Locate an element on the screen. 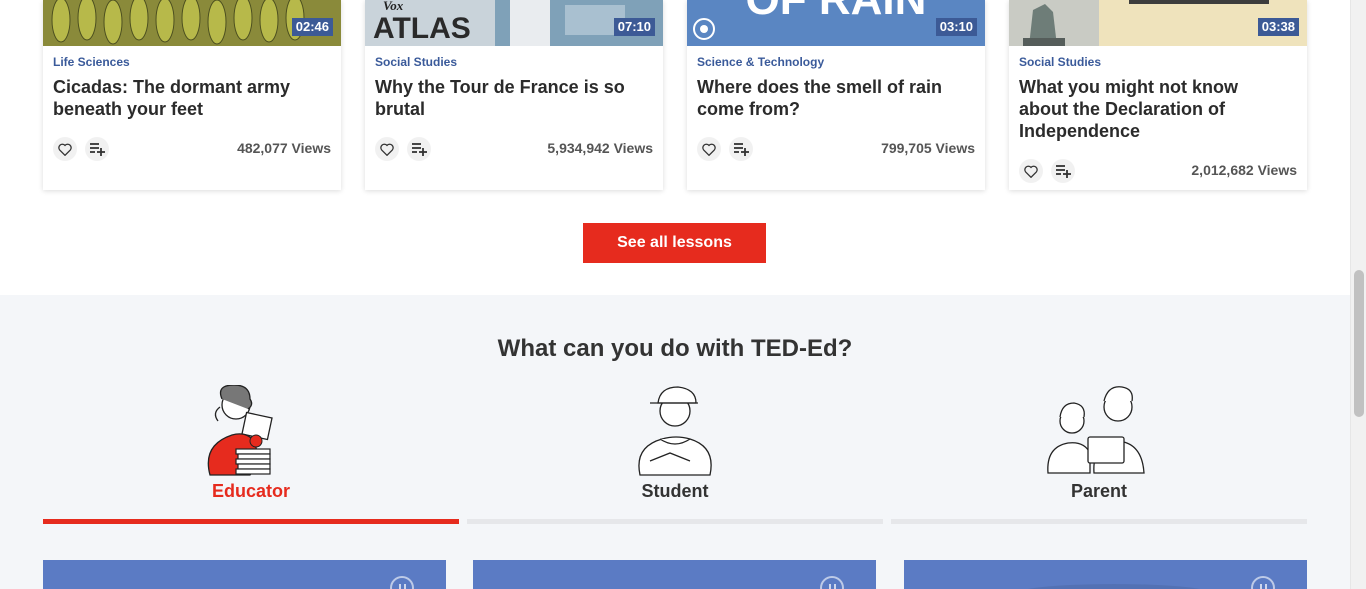 This screenshot has height=589, width=1366. lesson-category: Life Sciences is located at coordinates (91, 62).